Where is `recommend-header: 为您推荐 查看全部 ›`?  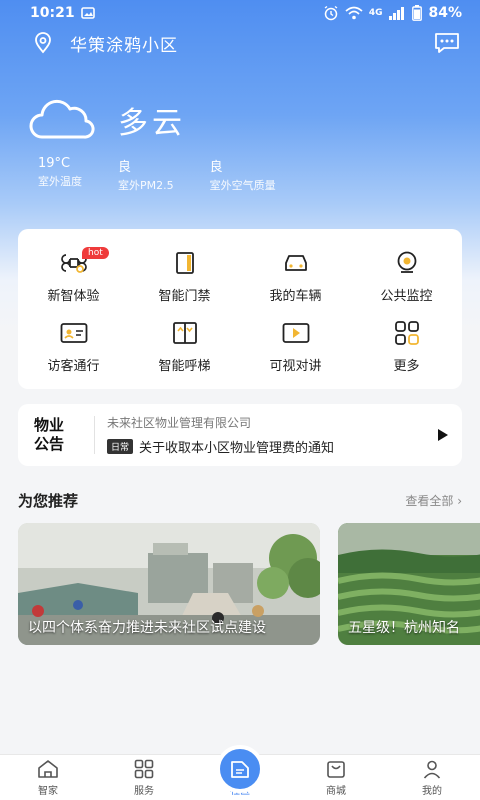 recommend-header: 为您推荐 查看全部 › is located at coordinates (240, 500).